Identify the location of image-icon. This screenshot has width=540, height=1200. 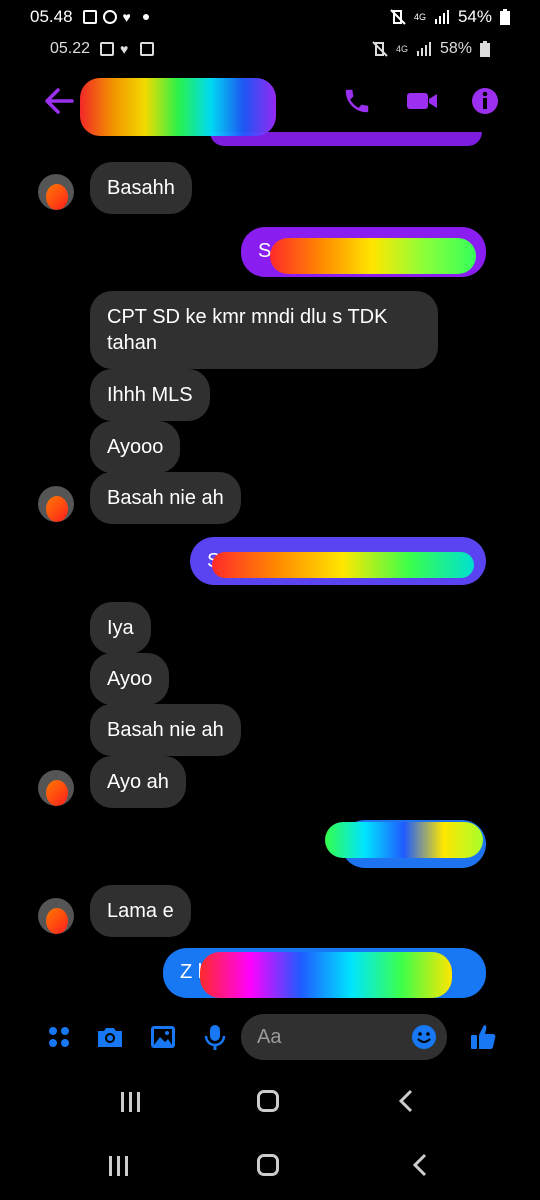
(163, 1037).